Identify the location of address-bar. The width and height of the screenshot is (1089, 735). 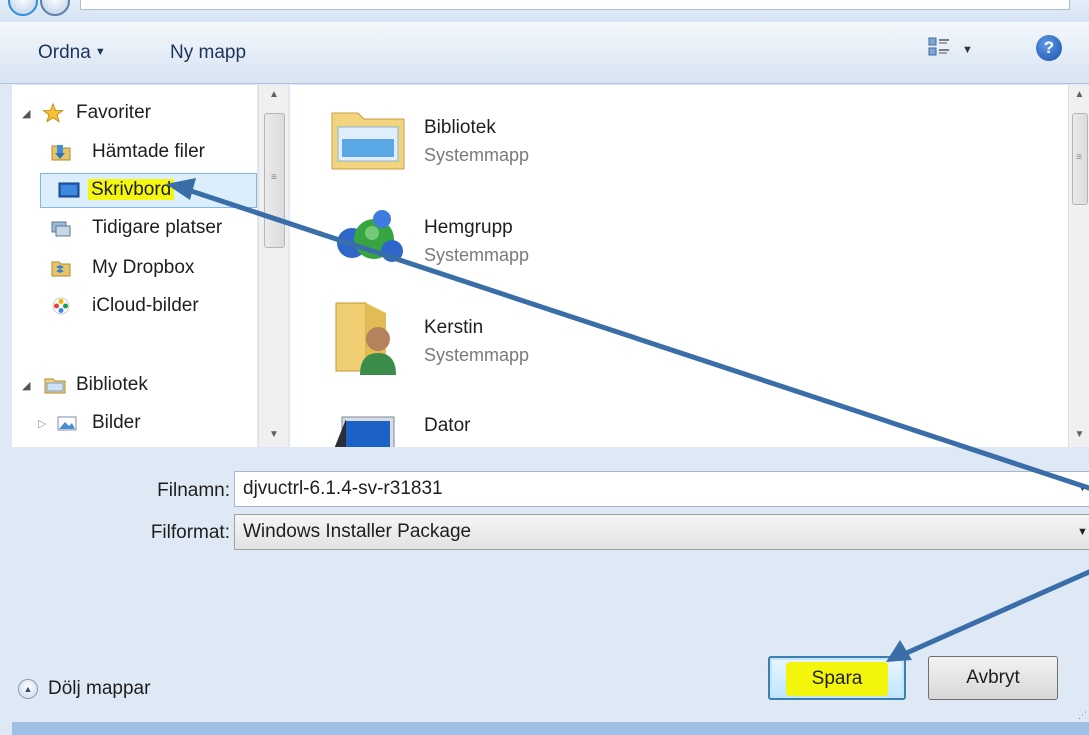
(575, 5).